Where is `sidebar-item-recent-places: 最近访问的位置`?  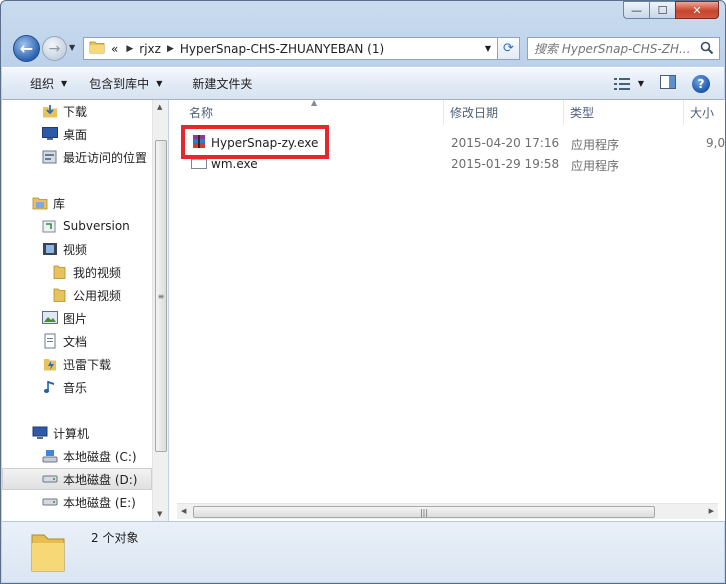
sidebar-item-recent-places: 最近访问的位置 is located at coordinates (74, 157).